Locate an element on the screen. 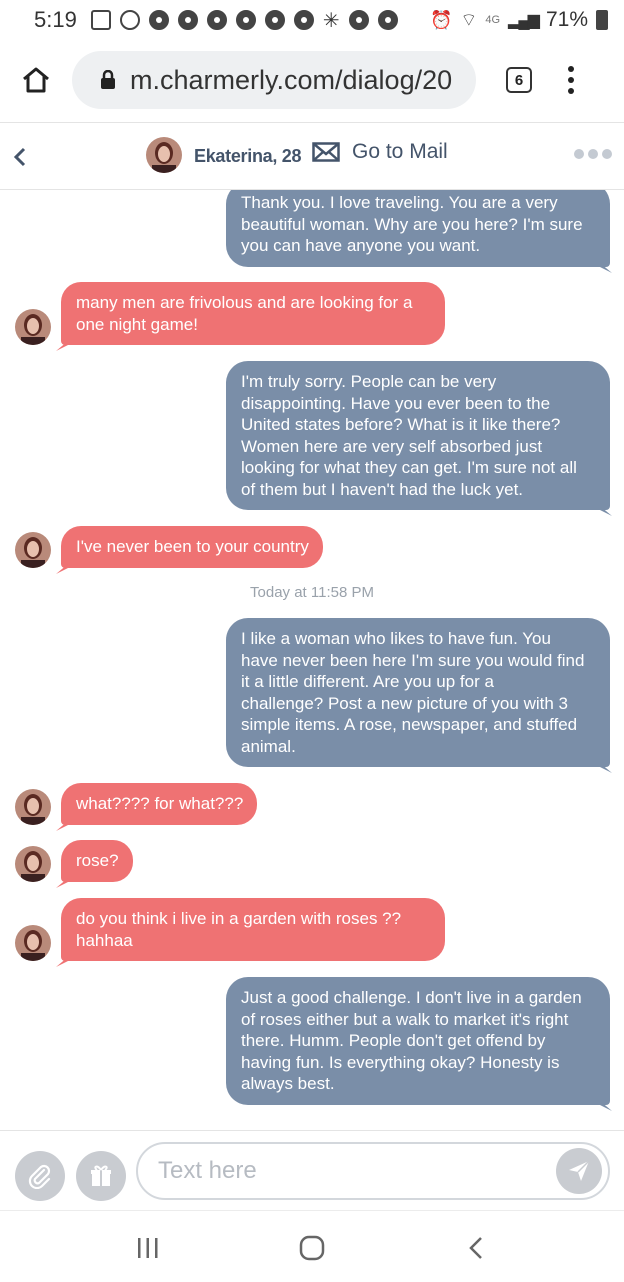 This screenshot has width=624, height=1282. tab-switcher-button: 6 is located at coordinates (519, 80).